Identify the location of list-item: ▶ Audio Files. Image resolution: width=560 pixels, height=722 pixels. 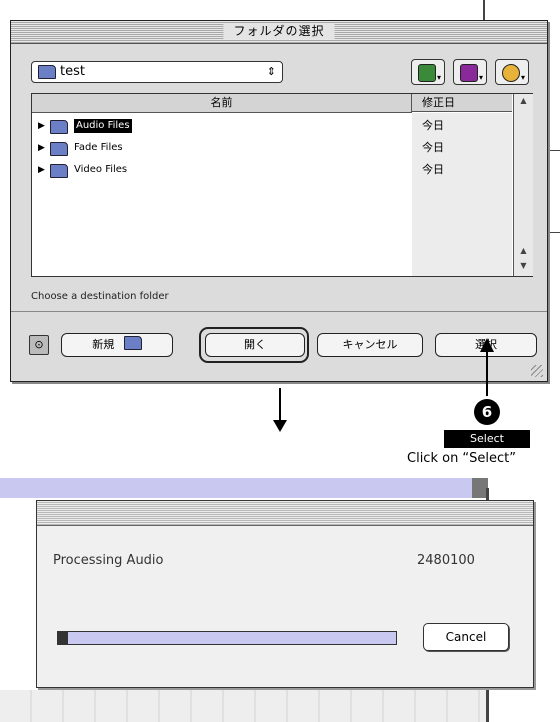
(222, 126).